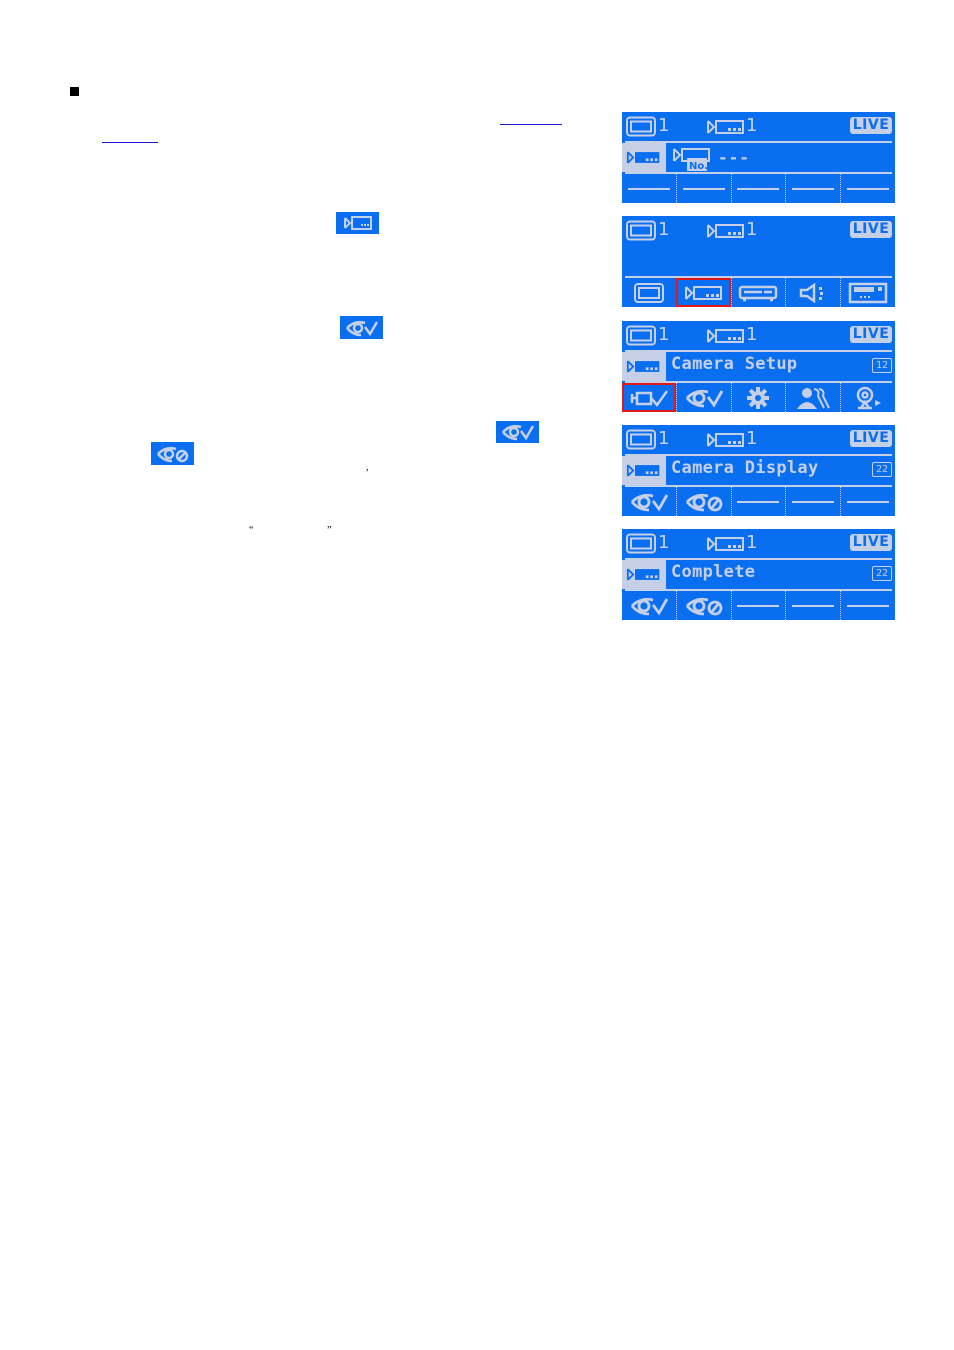 This screenshot has width=954, height=1350. What do you see at coordinates (758, 157) in the screenshot?
I see `lcd-screen: 1 1 LIVE ---` at bounding box center [758, 157].